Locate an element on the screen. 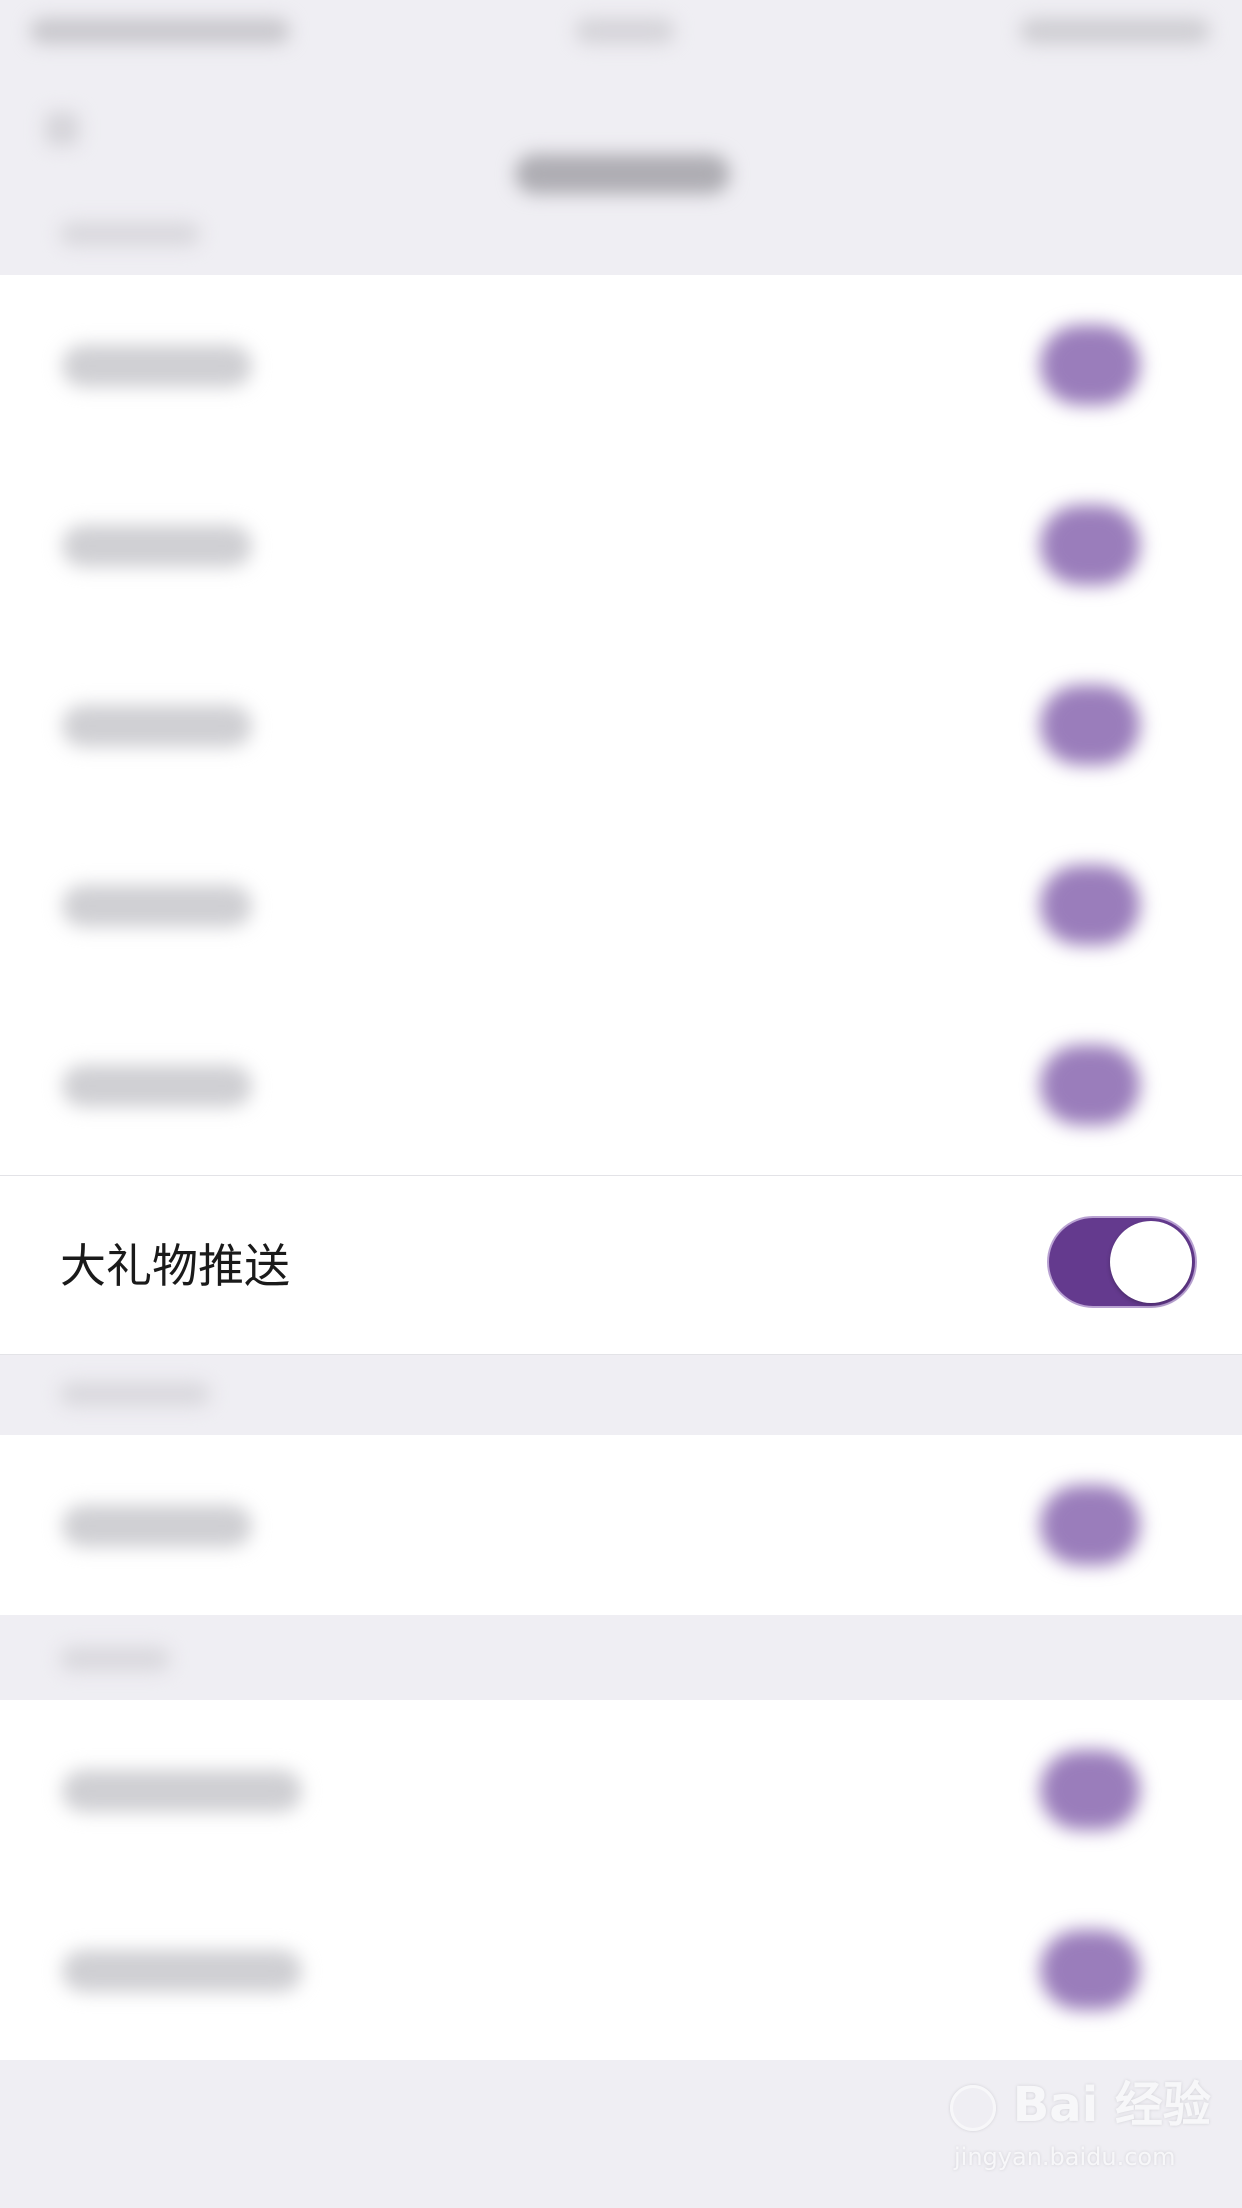 This screenshot has height=2208, width=1242. status-bar-left is located at coordinates (160, 31).